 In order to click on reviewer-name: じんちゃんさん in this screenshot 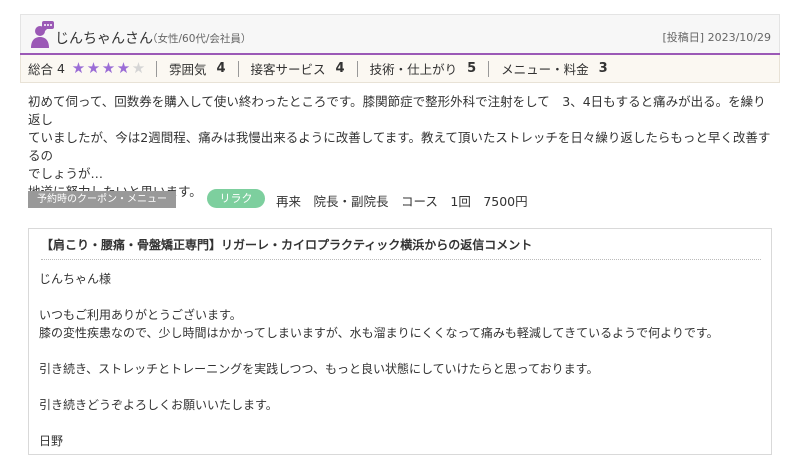, I will do `click(104, 39)`.